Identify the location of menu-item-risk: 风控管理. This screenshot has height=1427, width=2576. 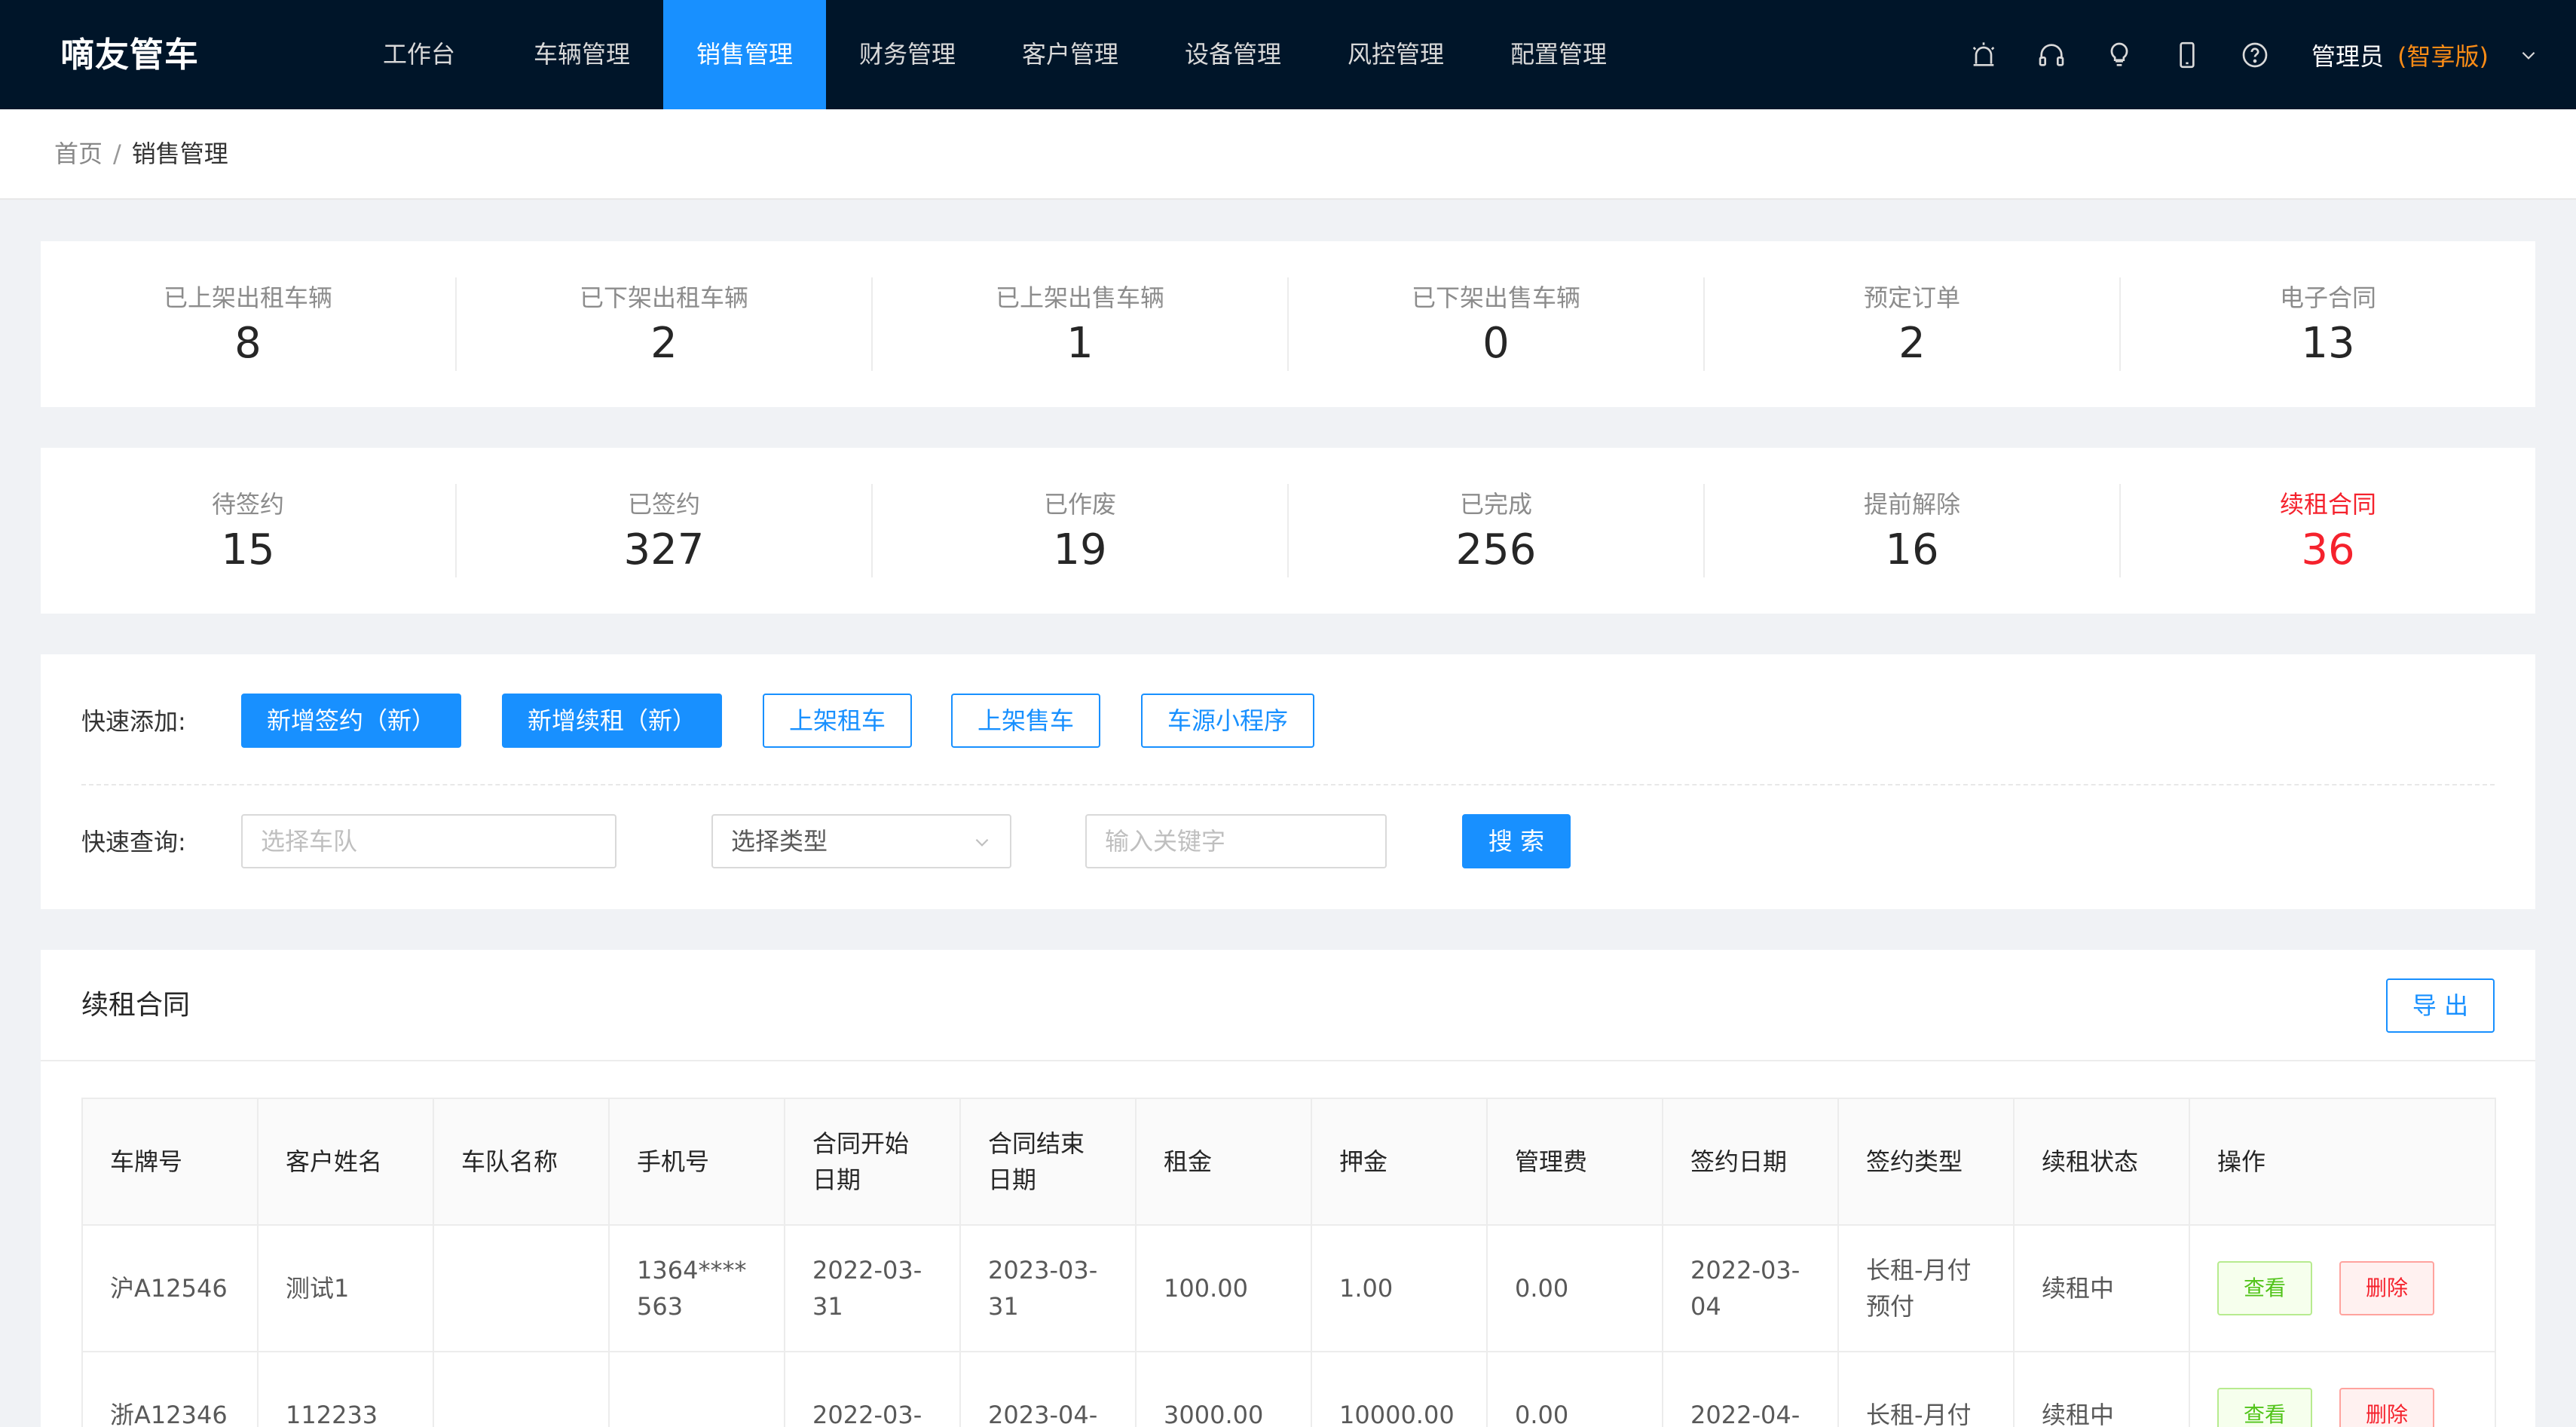
(1395, 54).